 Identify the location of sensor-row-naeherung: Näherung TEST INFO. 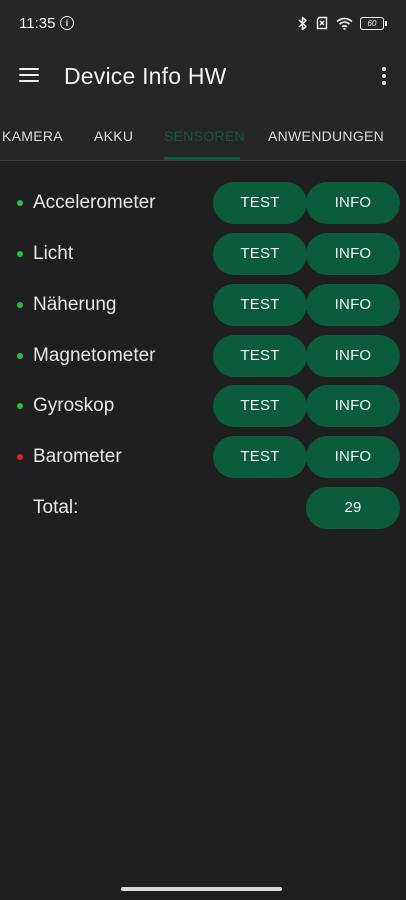
(203, 305).